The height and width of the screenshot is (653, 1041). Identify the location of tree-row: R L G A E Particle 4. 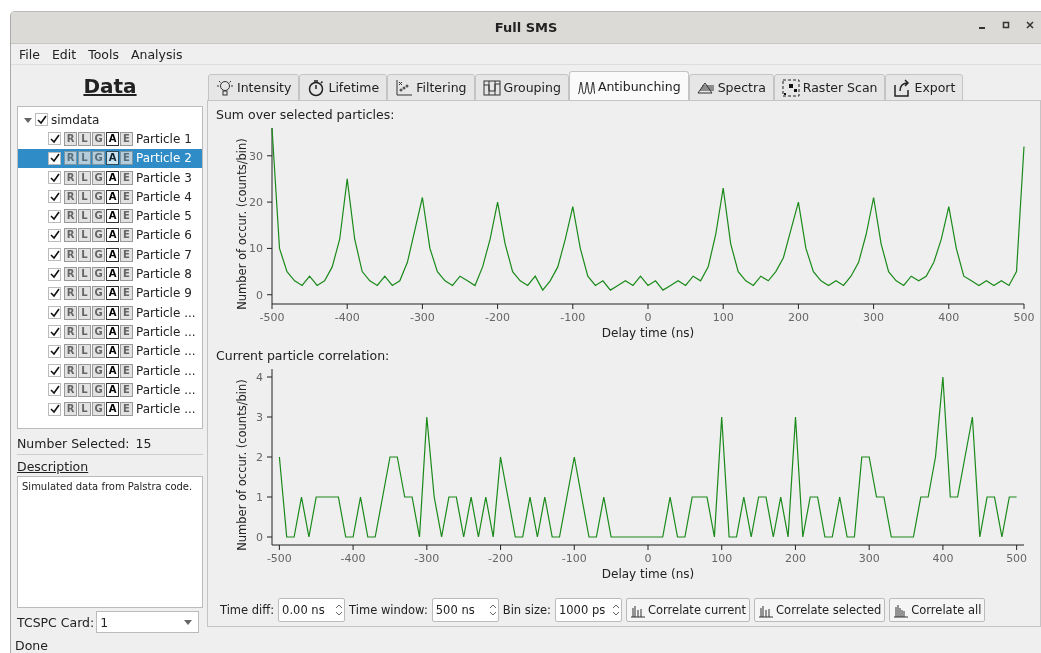
(110, 197).